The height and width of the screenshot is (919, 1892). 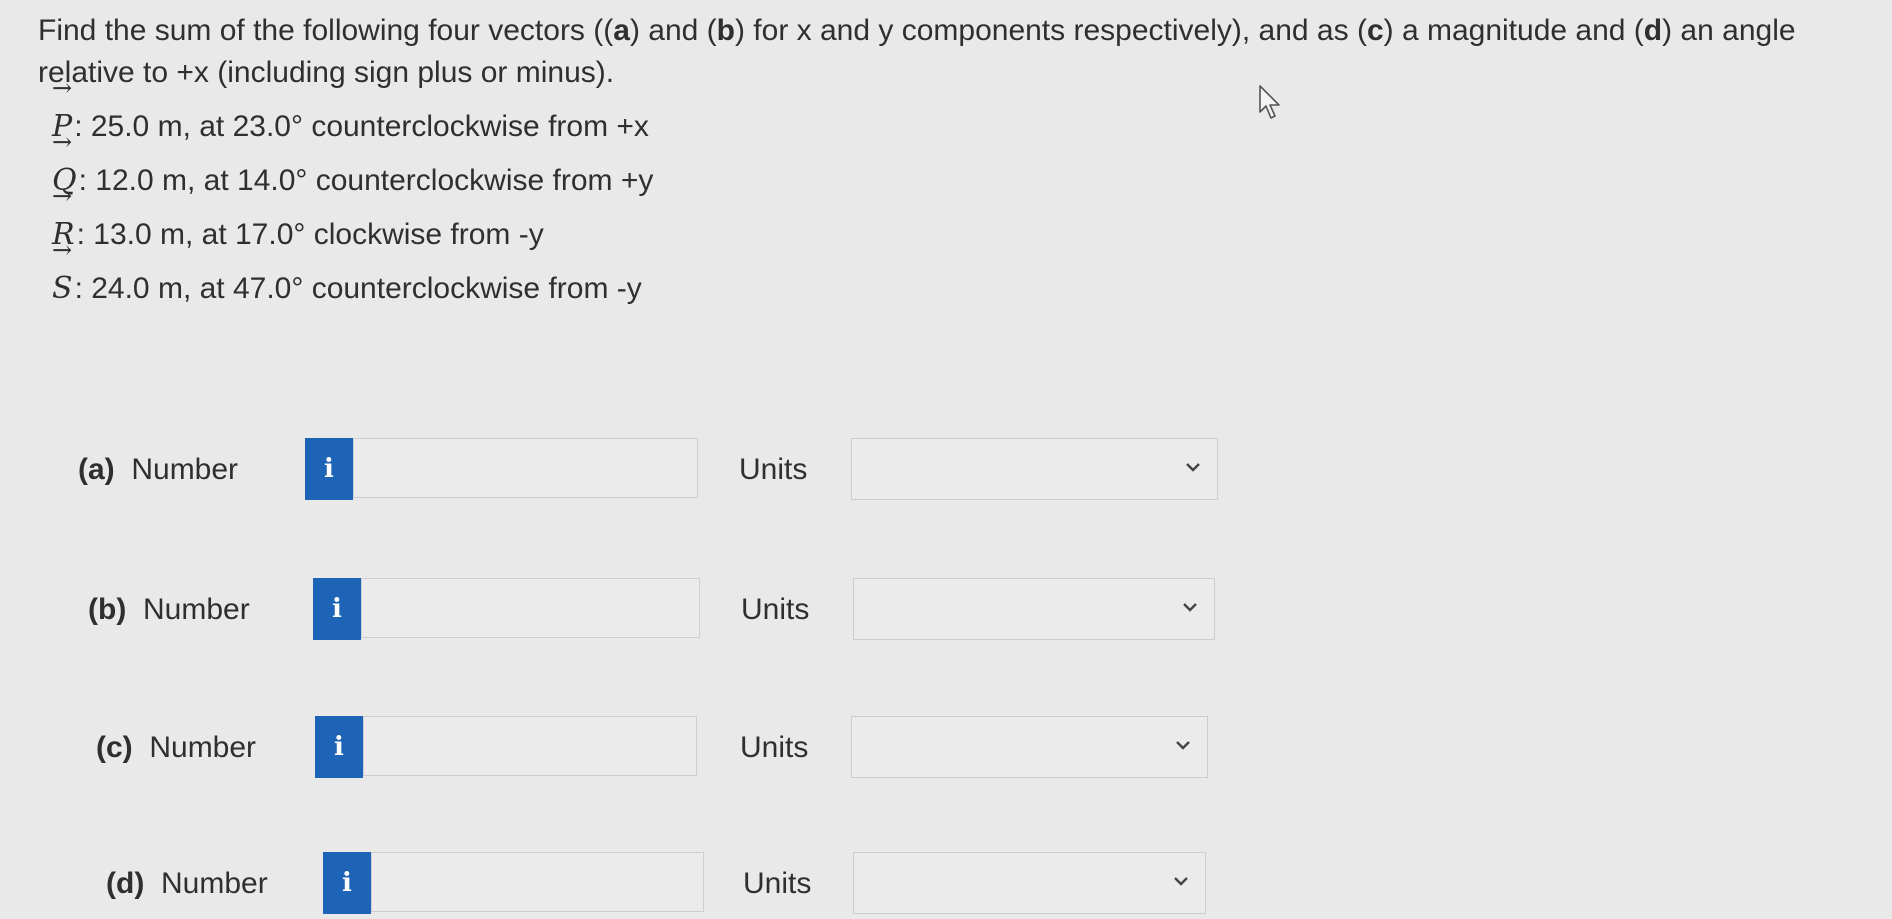 I want to click on vector-description: : 13.0 m, at 17.0° clockwise from -y, so click(x=310, y=234).